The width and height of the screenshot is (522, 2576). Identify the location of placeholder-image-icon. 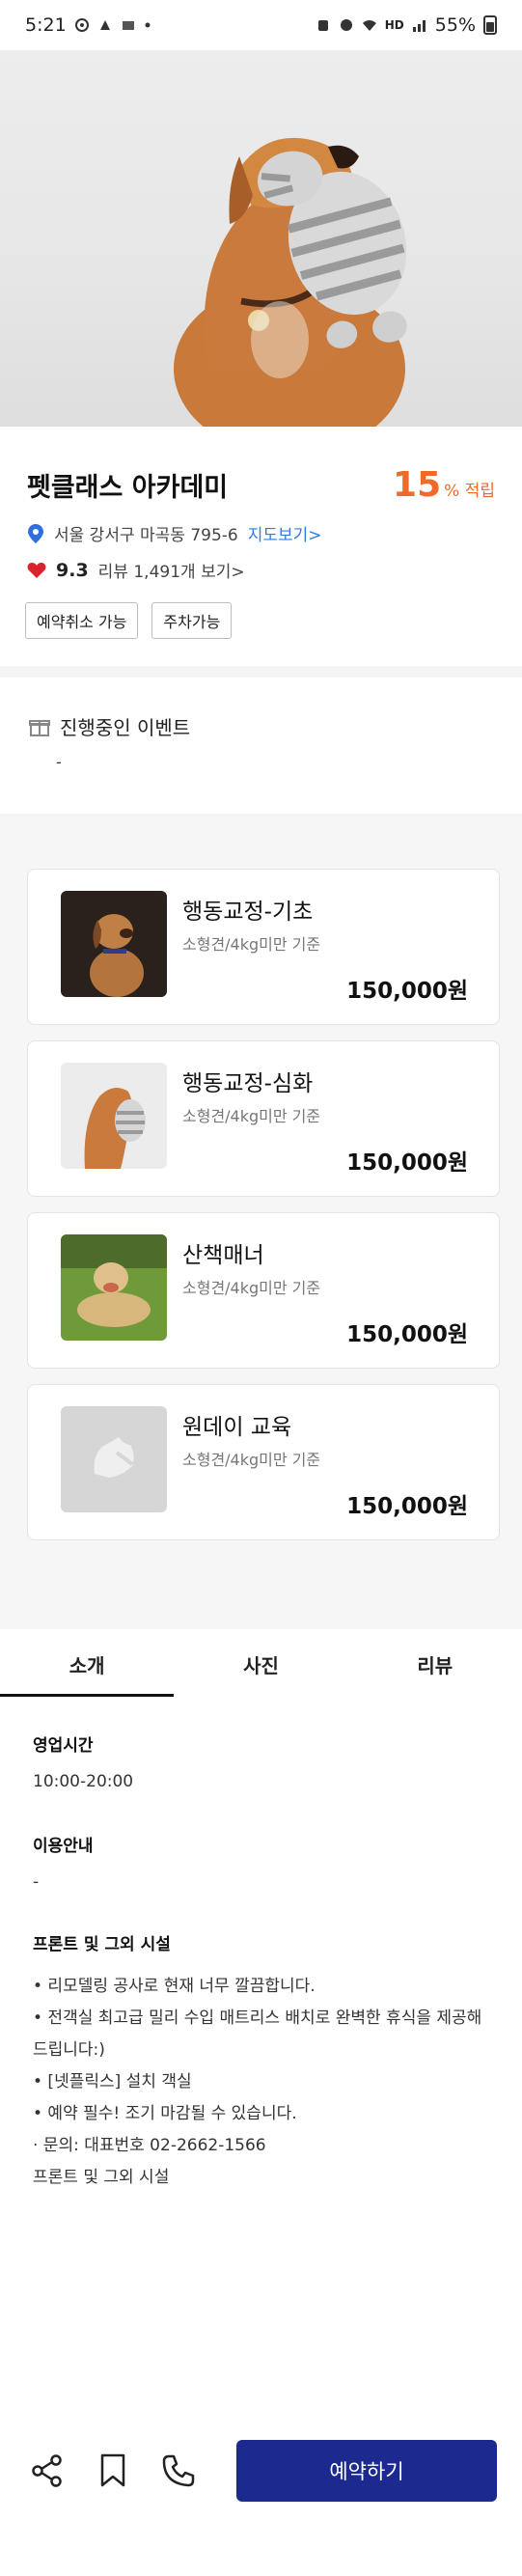
(114, 1459).